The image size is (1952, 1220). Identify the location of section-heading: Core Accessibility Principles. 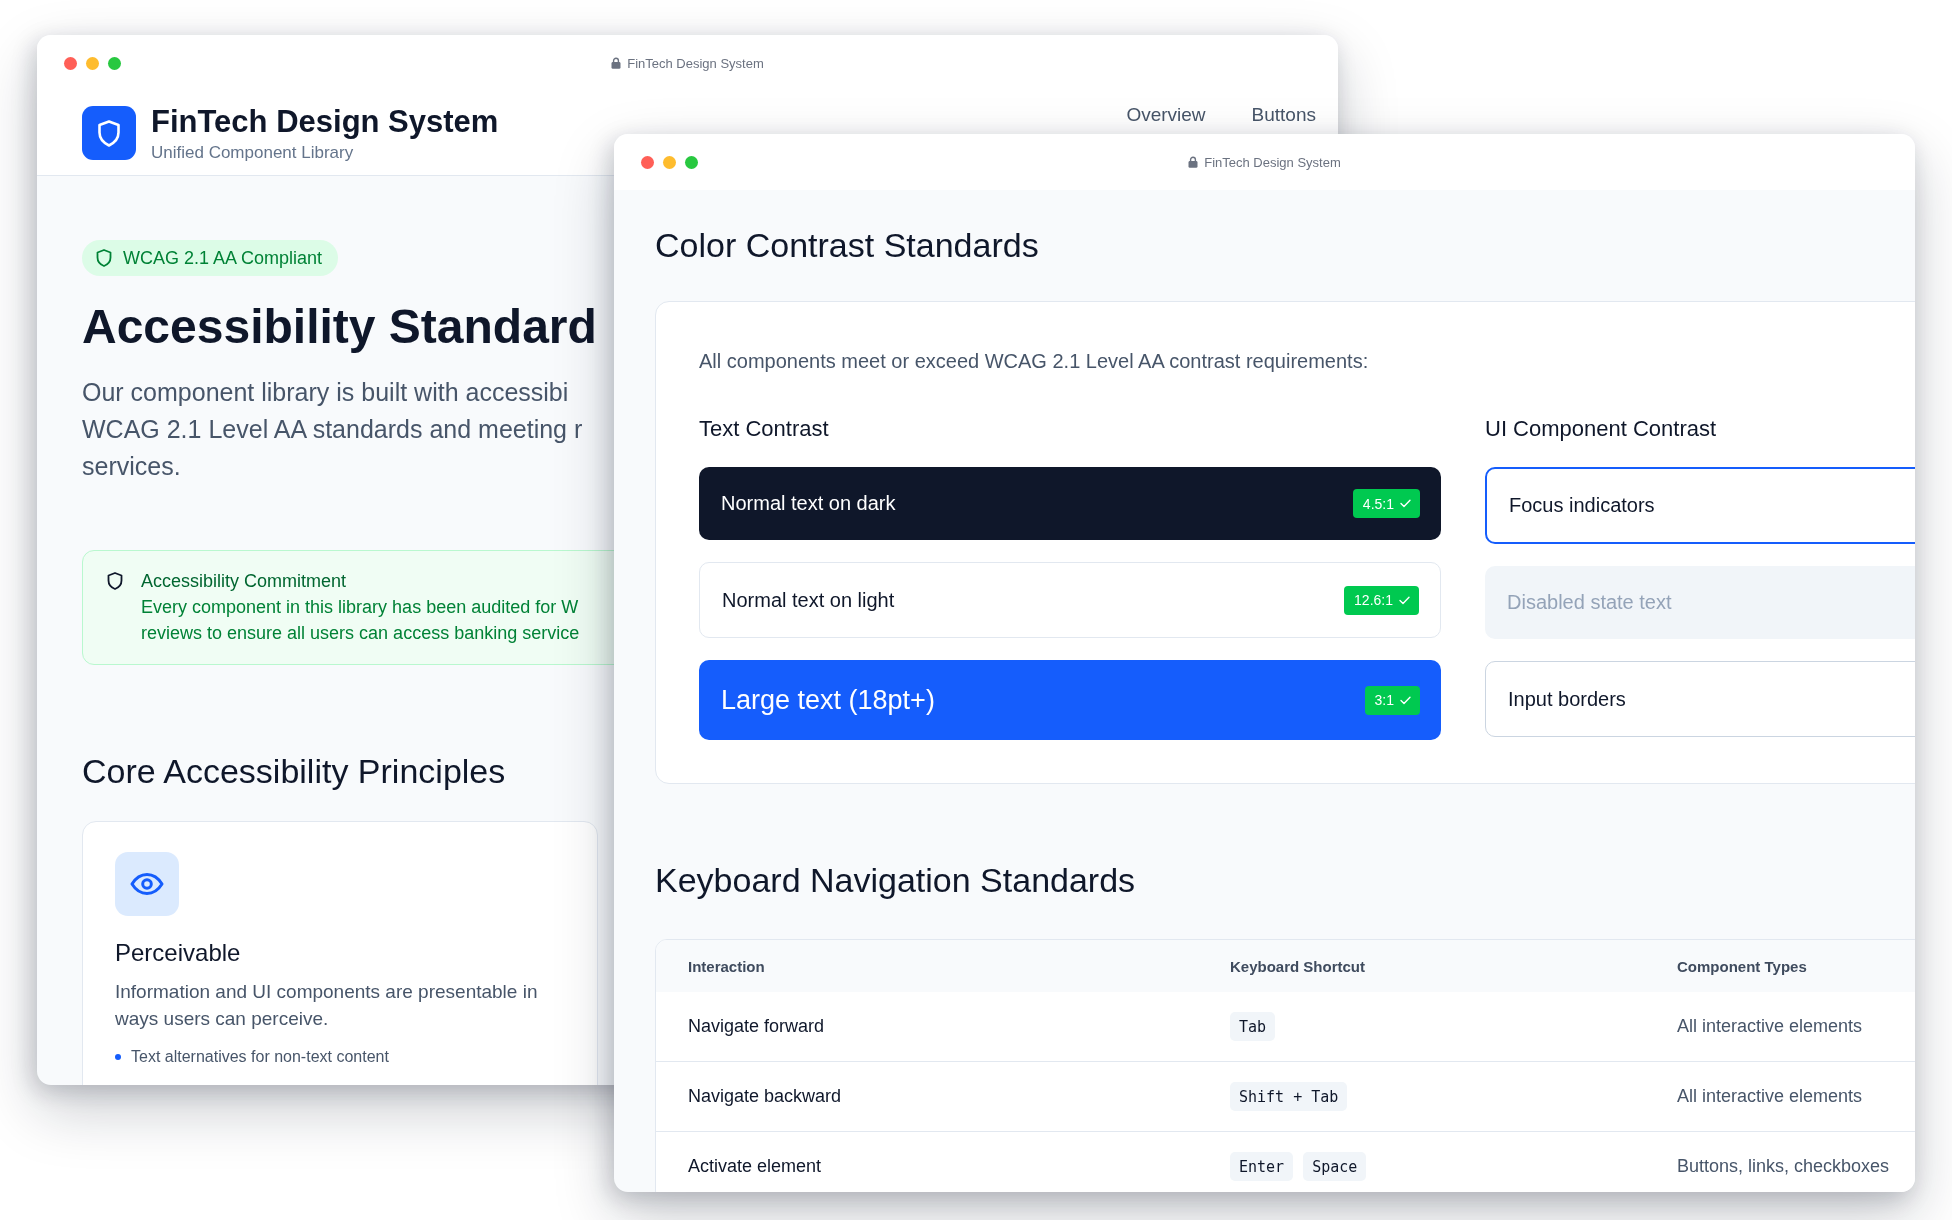
(294, 771).